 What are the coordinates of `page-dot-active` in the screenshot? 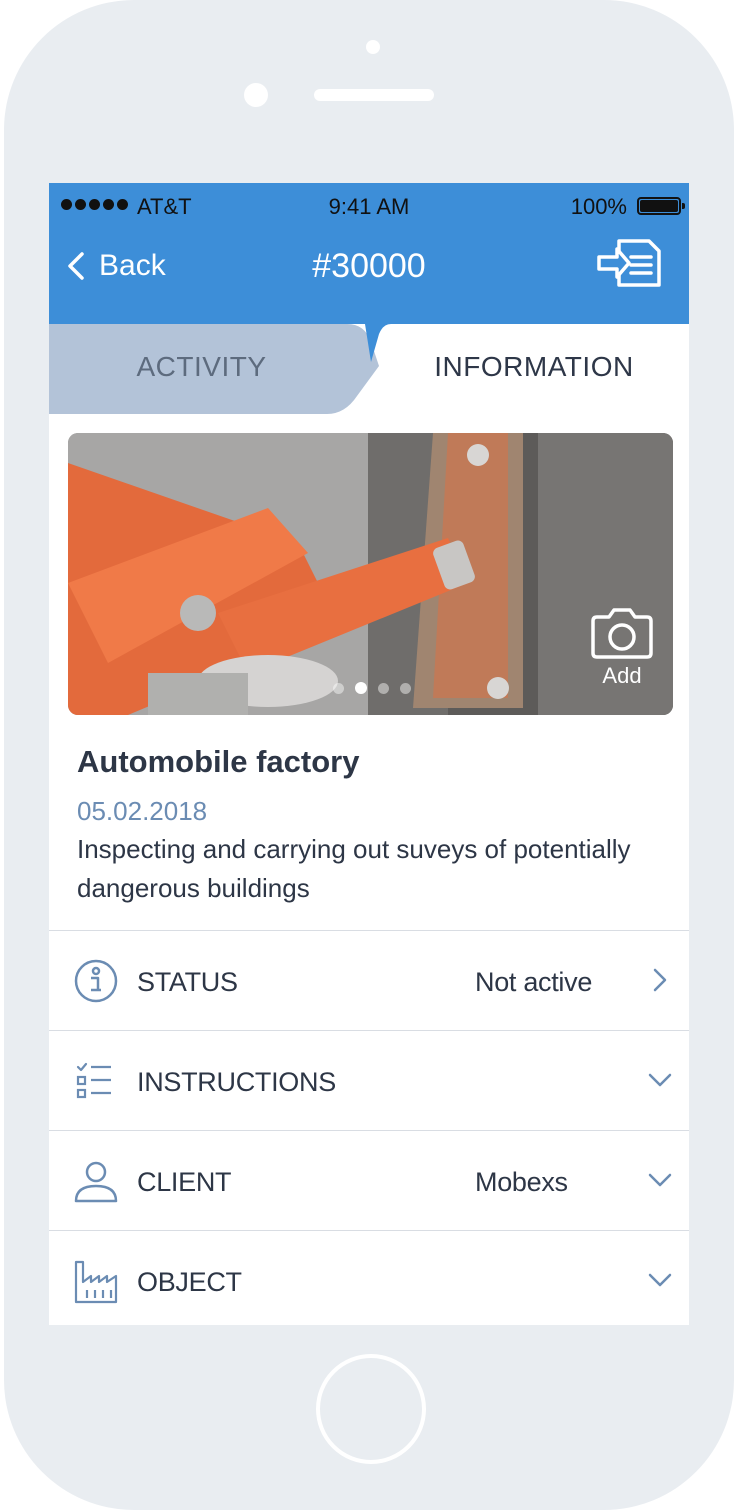 It's located at (361, 688).